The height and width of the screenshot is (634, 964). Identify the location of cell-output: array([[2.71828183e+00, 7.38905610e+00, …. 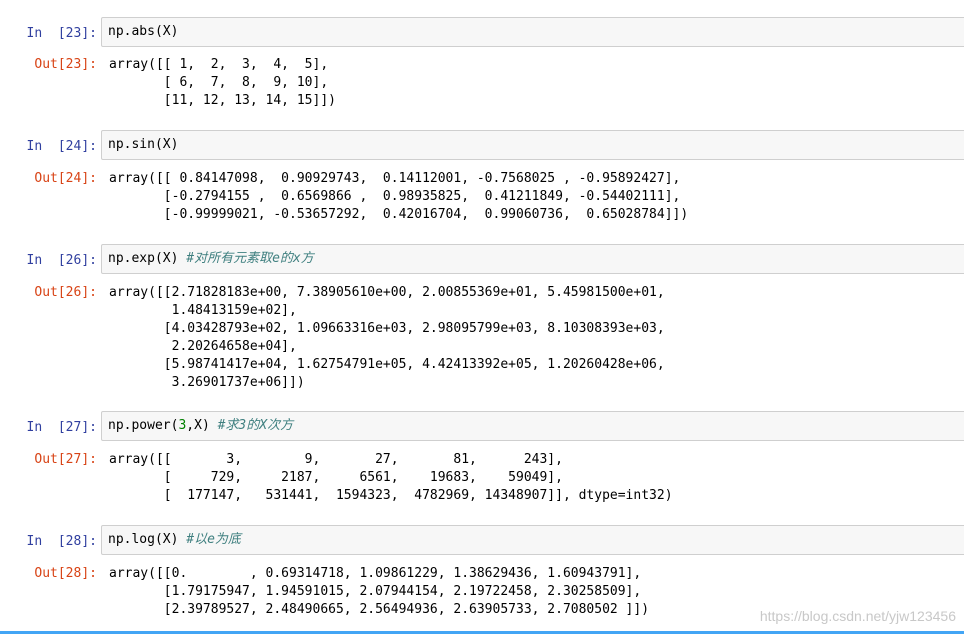
(387, 337).